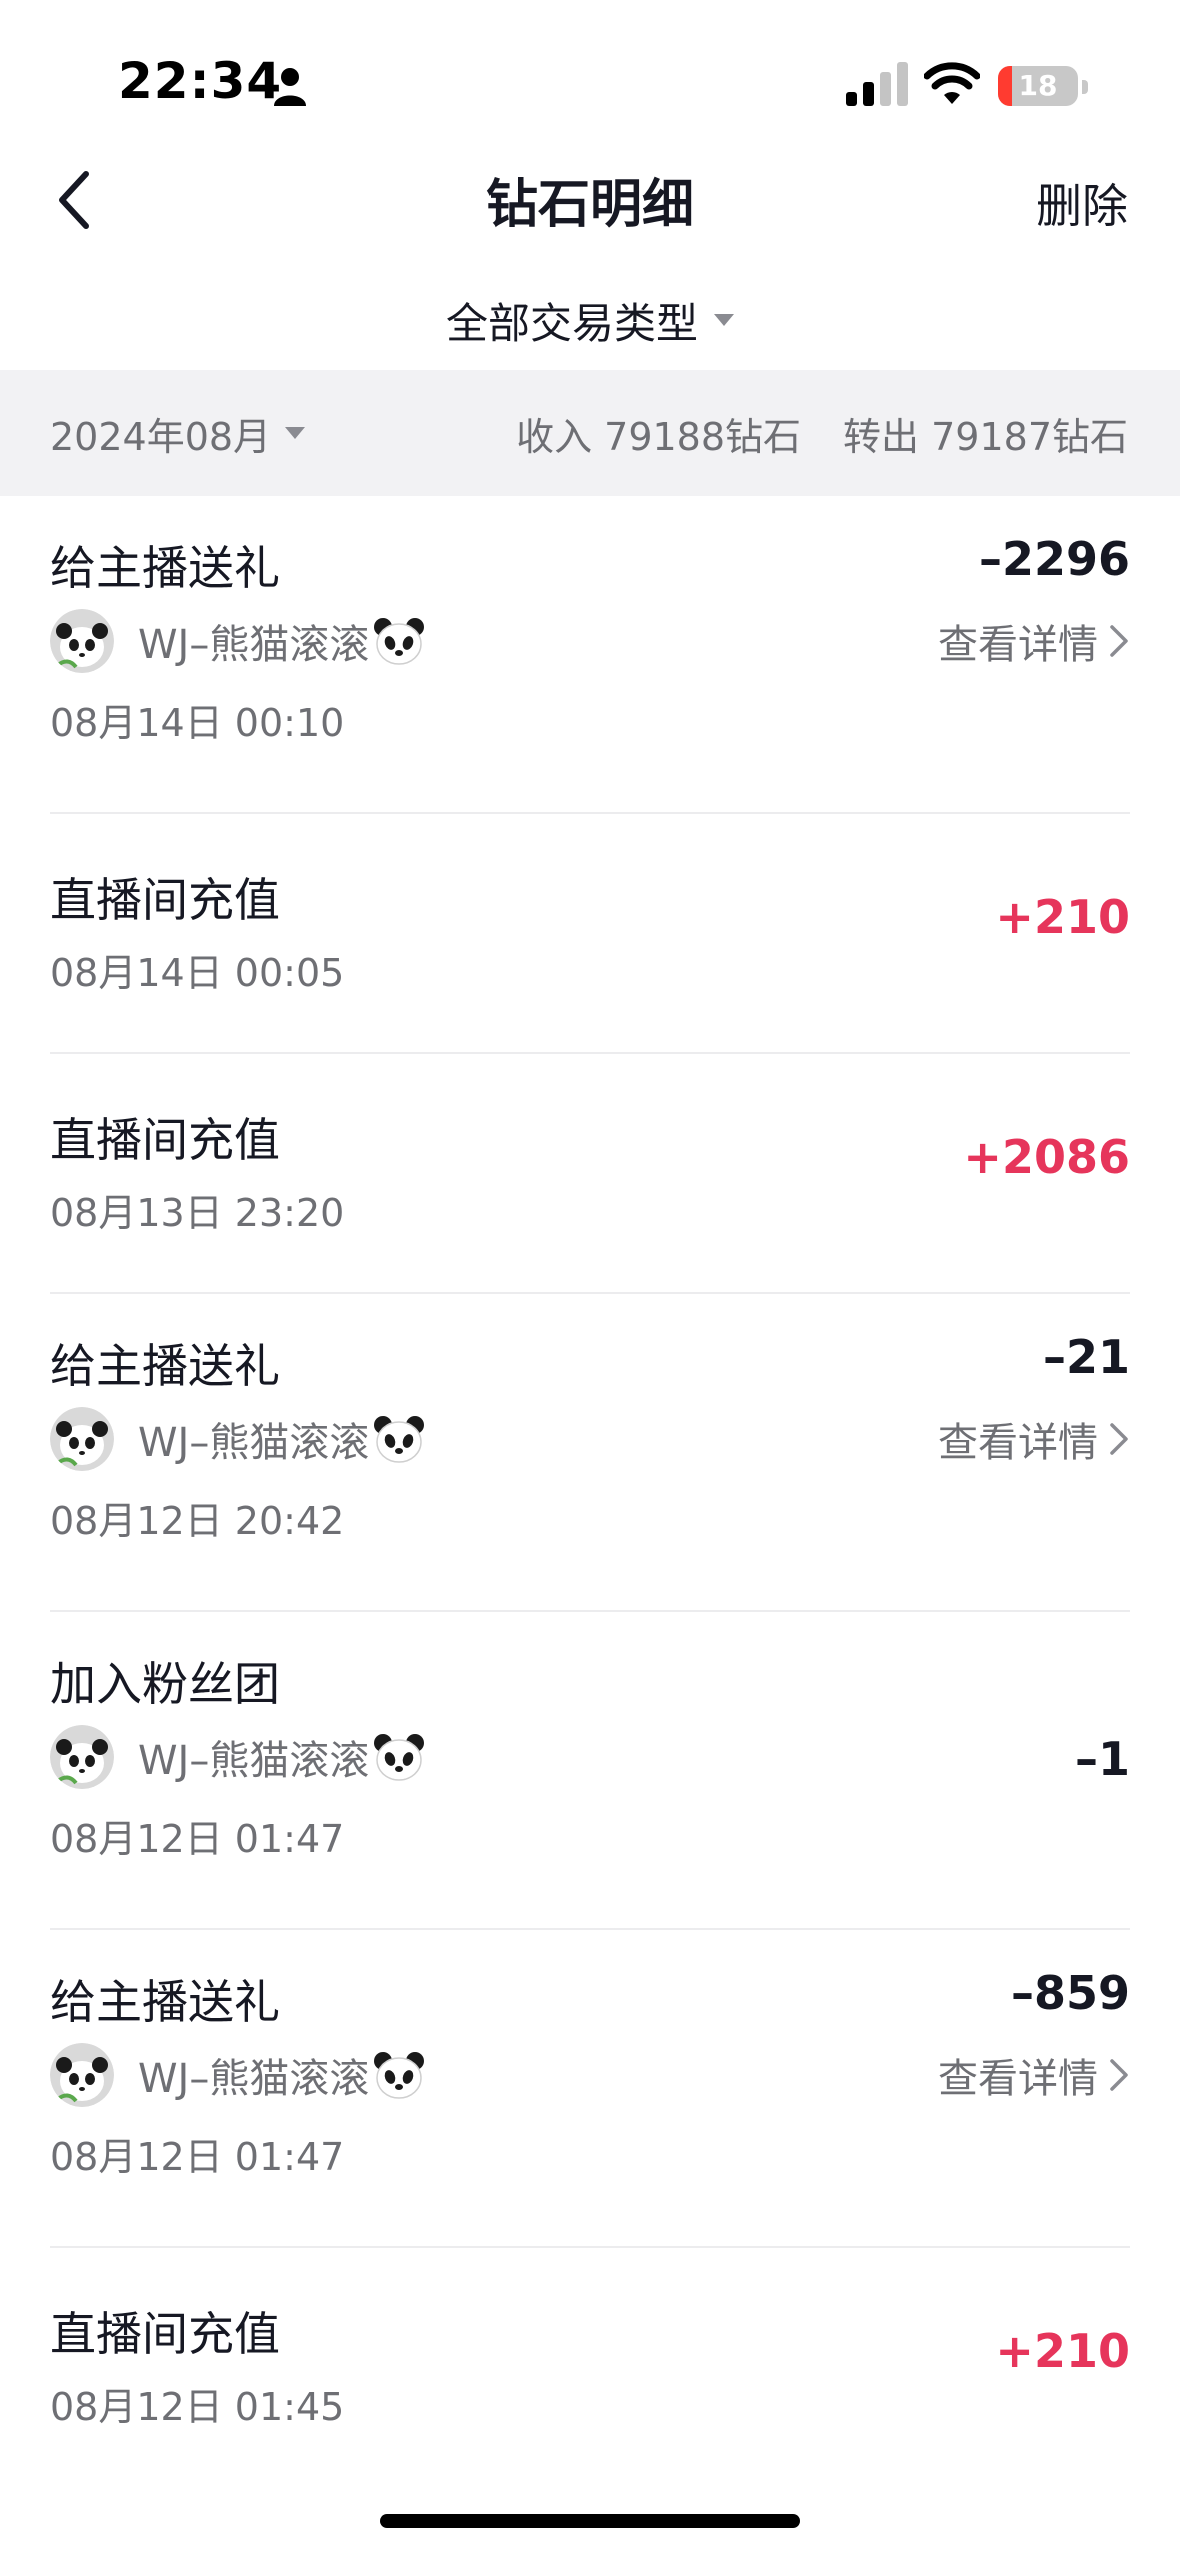 The height and width of the screenshot is (2556, 1180). What do you see at coordinates (200, 81) in the screenshot?
I see `status-time: 22:34` at bounding box center [200, 81].